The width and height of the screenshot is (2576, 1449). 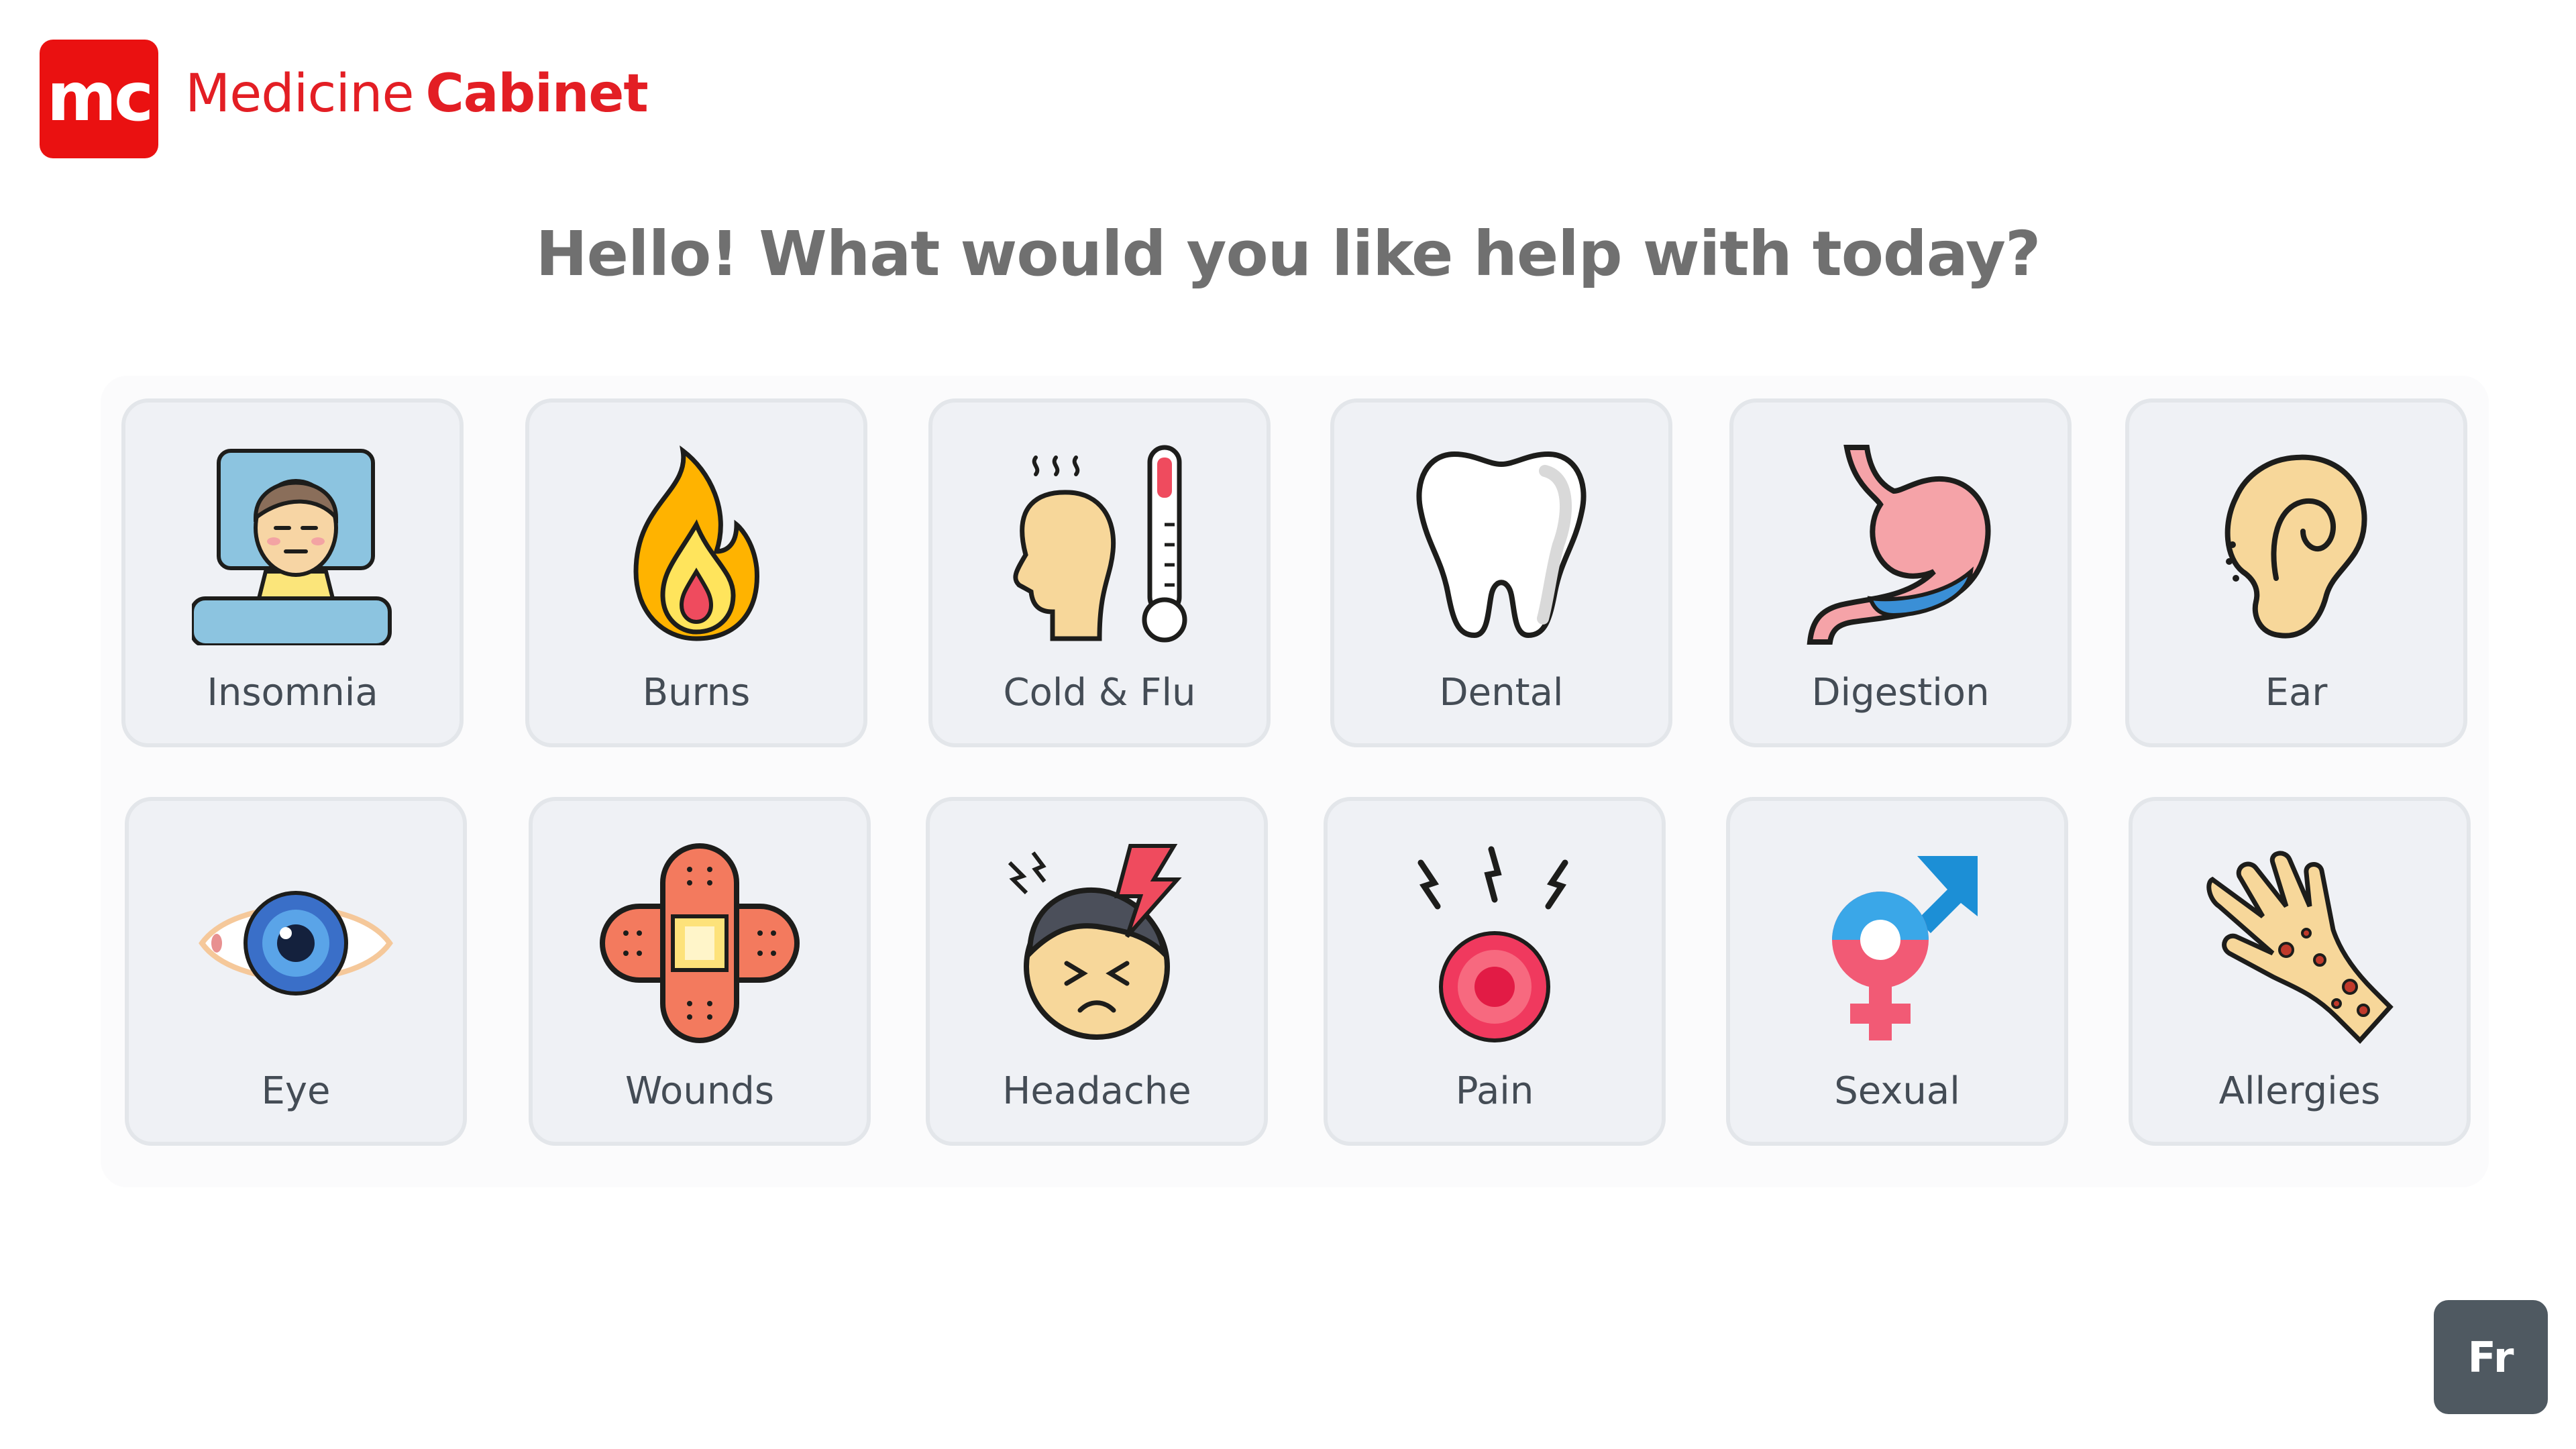 I want to click on allergy-hand-icon, so click(x=2299, y=943).